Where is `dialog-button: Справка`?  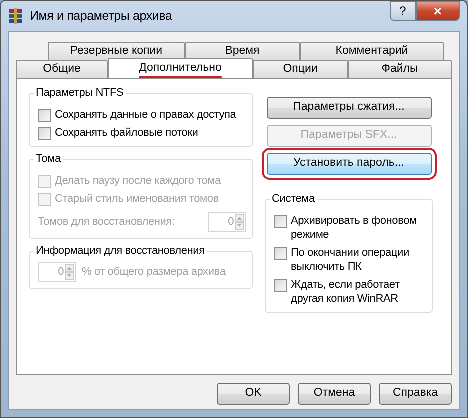
dialog-button: Справка is located at coordinates (415, 393).